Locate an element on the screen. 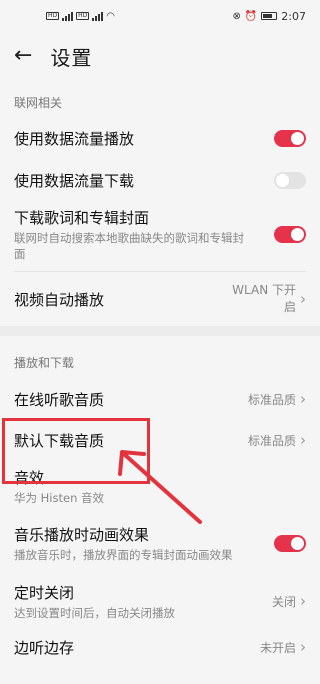 Image resolution: width=320 pixels, height=684 pixels. setting-play-with-data: 使用数据流量播放 is located at coordinates (160, 138).